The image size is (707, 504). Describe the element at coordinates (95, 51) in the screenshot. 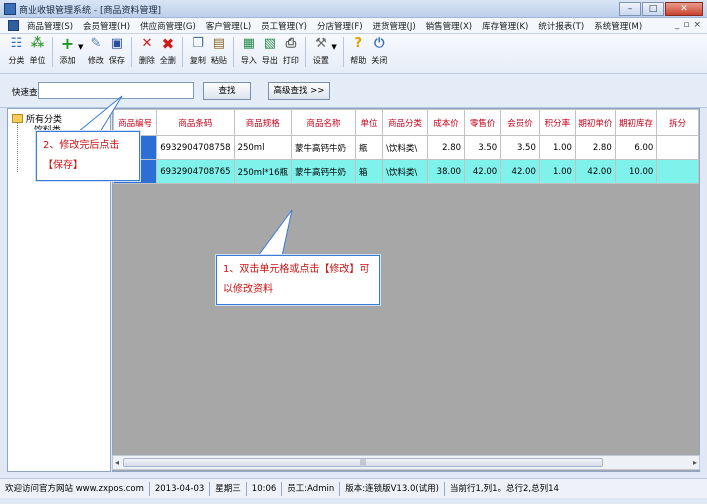

I see `edit-button: ✎ 修改` at that location.